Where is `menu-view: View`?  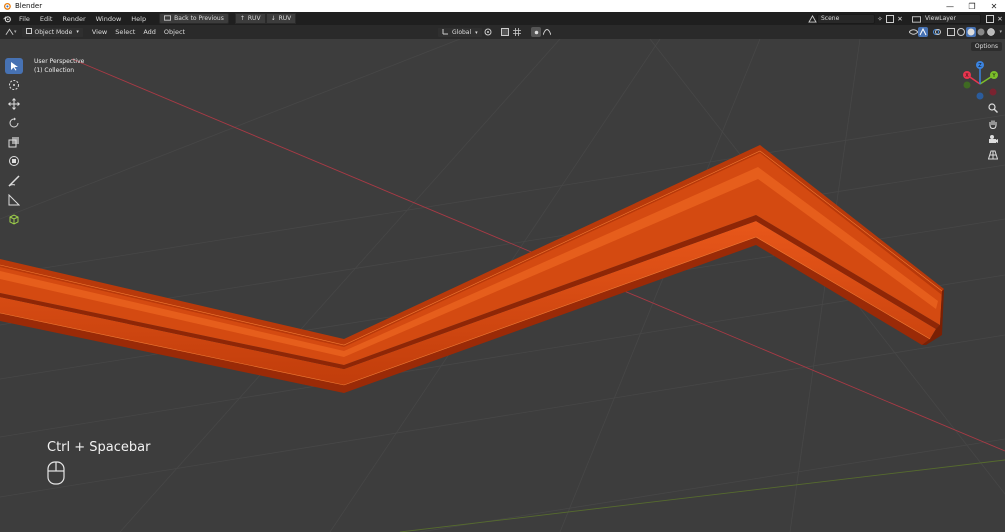
menu-view: View is located at coordinates (99, 32).